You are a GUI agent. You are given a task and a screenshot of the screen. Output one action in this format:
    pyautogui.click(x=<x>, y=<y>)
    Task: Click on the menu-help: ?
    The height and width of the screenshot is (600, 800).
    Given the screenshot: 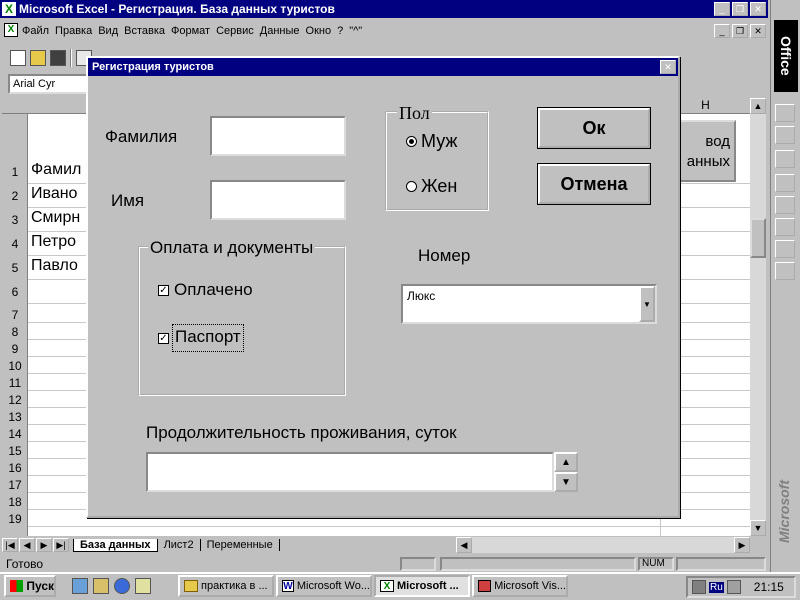 What is the action you would take?
    pyautogui.click(x=340, y=31)
    